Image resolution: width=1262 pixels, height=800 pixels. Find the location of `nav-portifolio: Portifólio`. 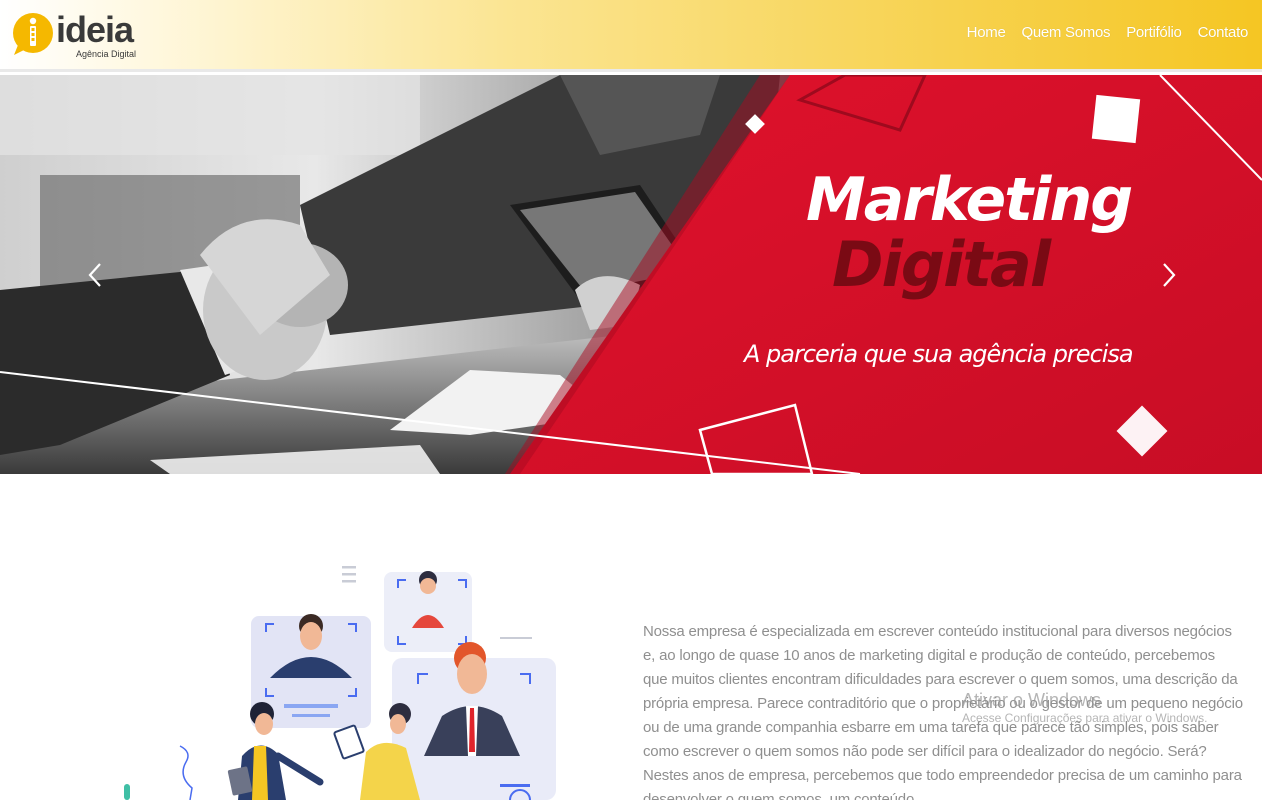

nav-portifolio: Portifólio is located at coordinates (1154, 32).